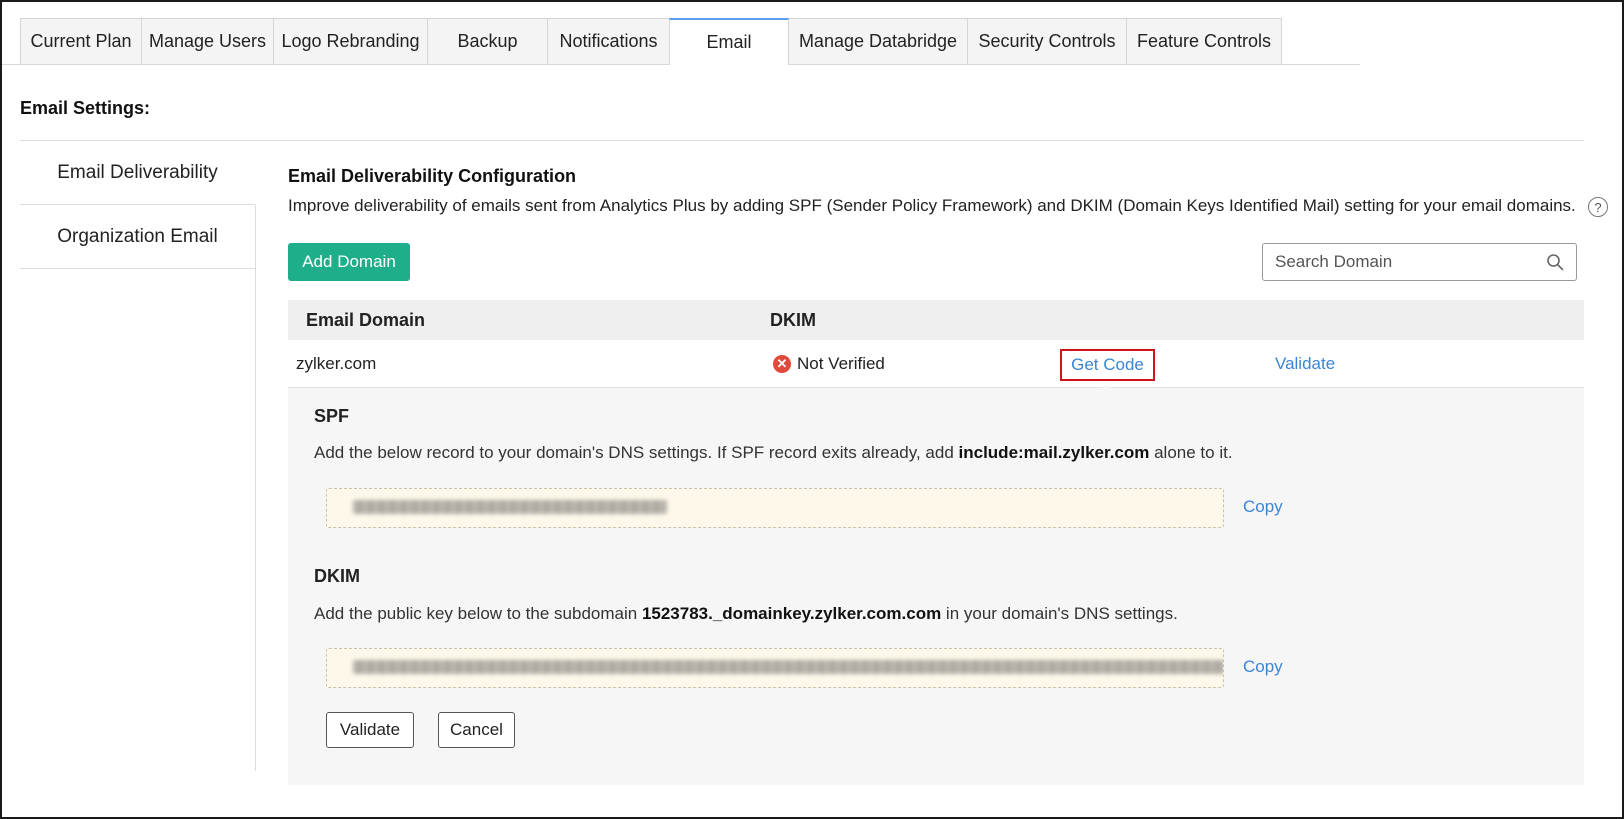 The width and height of the screenshot is (1624, 819). What do you see at coordinates (1047, 41) in the screenshot?
I see `tab-security-controls: Security Controls` at bounding box center [1047, 41].